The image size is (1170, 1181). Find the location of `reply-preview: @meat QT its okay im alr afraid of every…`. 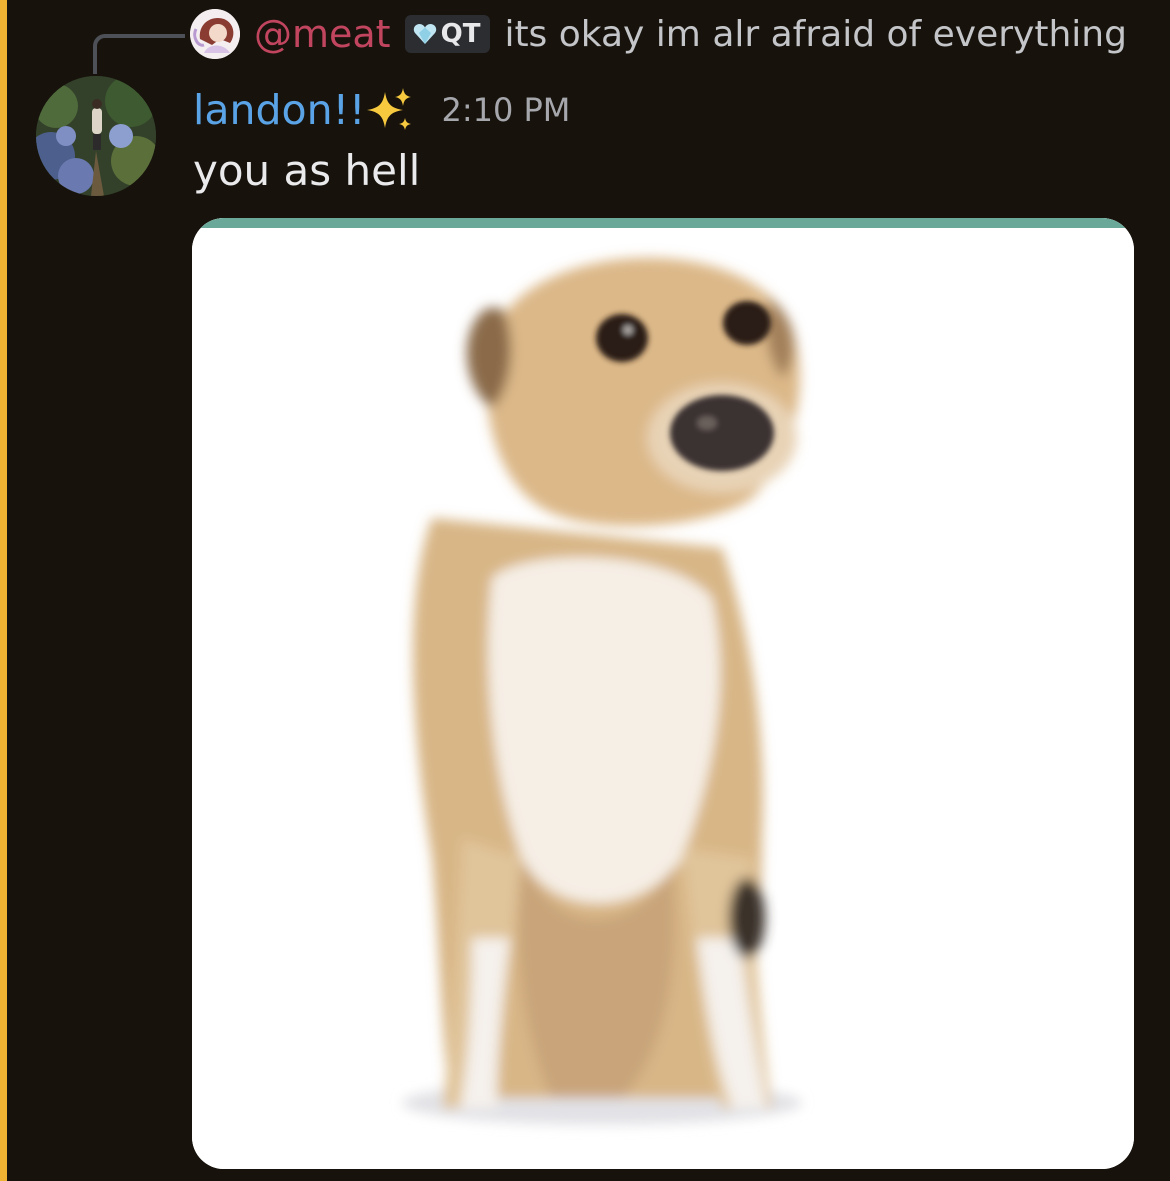

reply-preview: @meat QT its okay im alr afraid of every… is located at coordinates (658, 34).